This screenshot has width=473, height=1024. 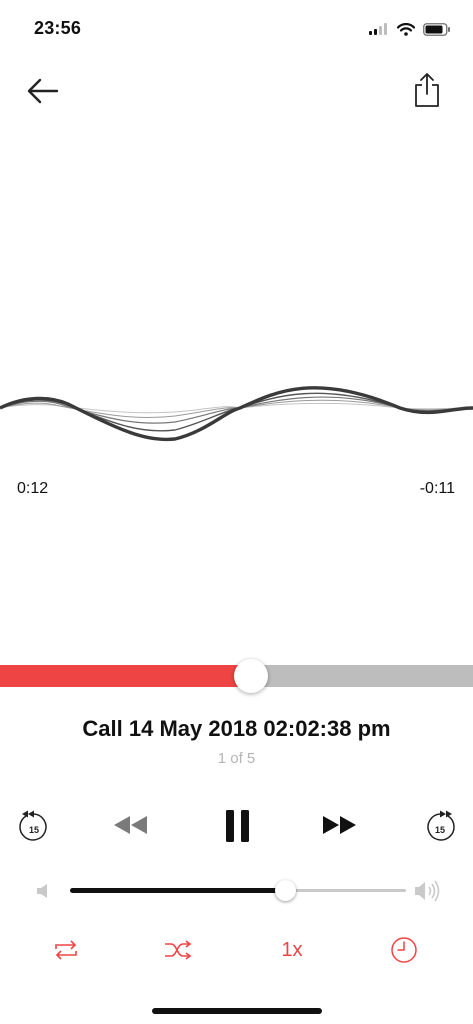 I want to click on fast-forward-button, so click(x=340, y=825).